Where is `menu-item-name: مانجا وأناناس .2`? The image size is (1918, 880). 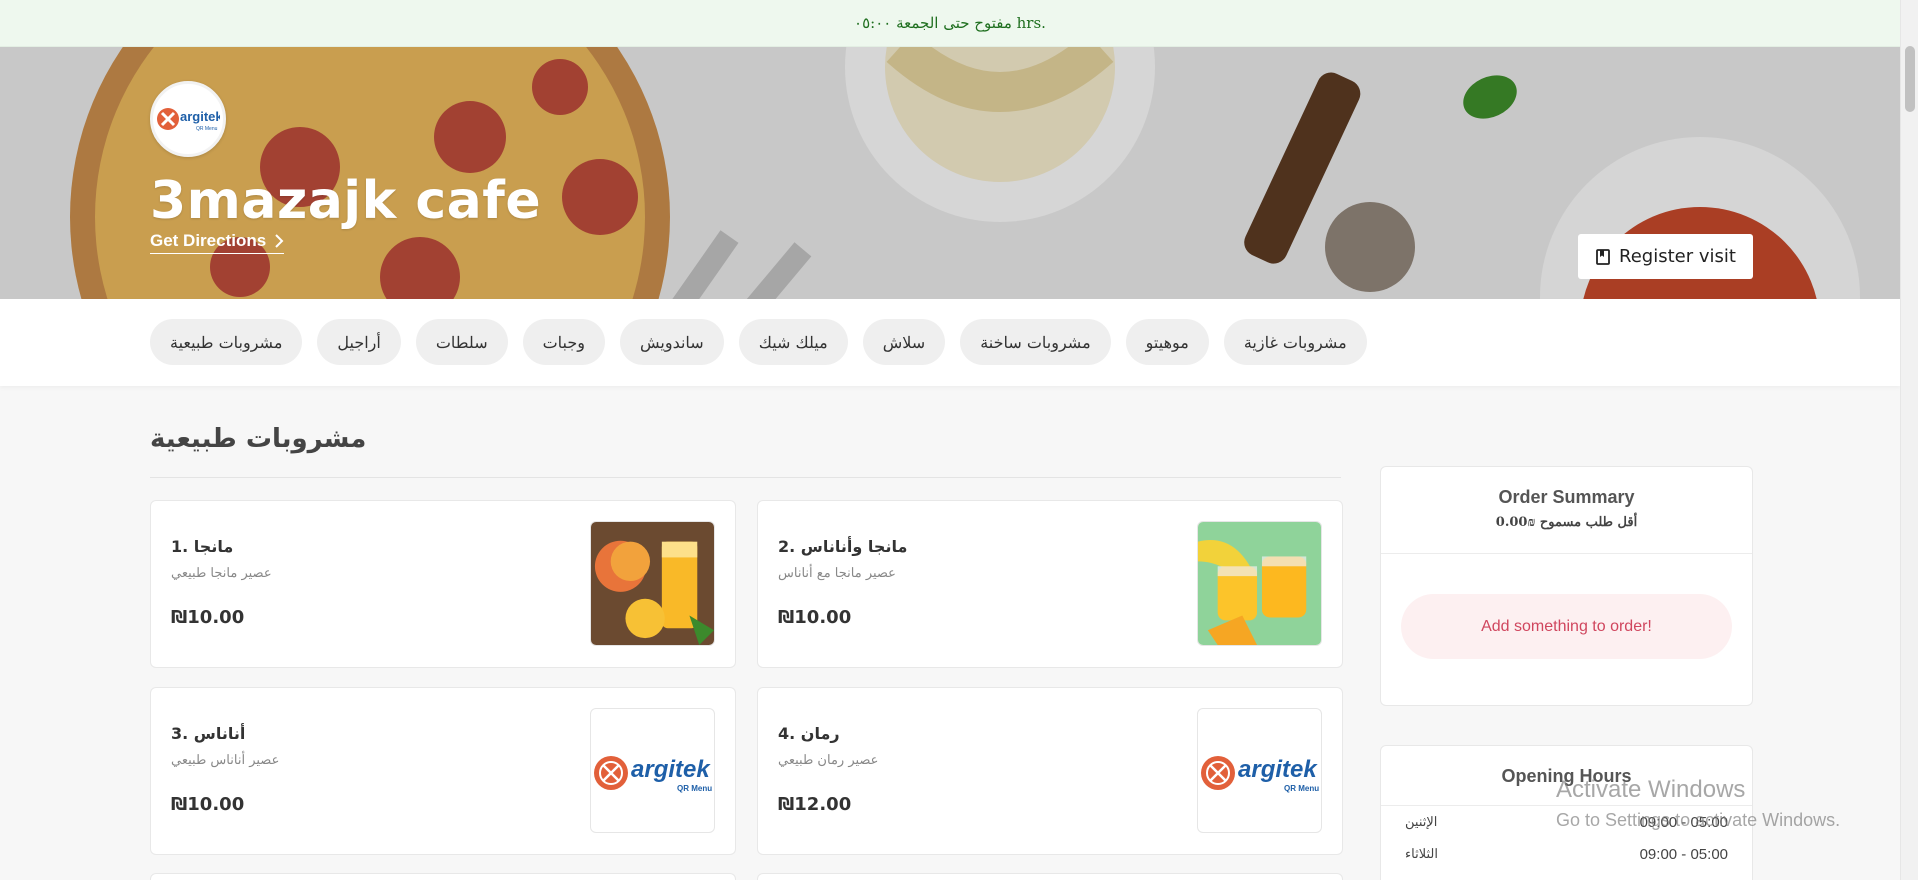 menu-item-name: مانجا وأناناس .2 is located at coordinates (843, 546).